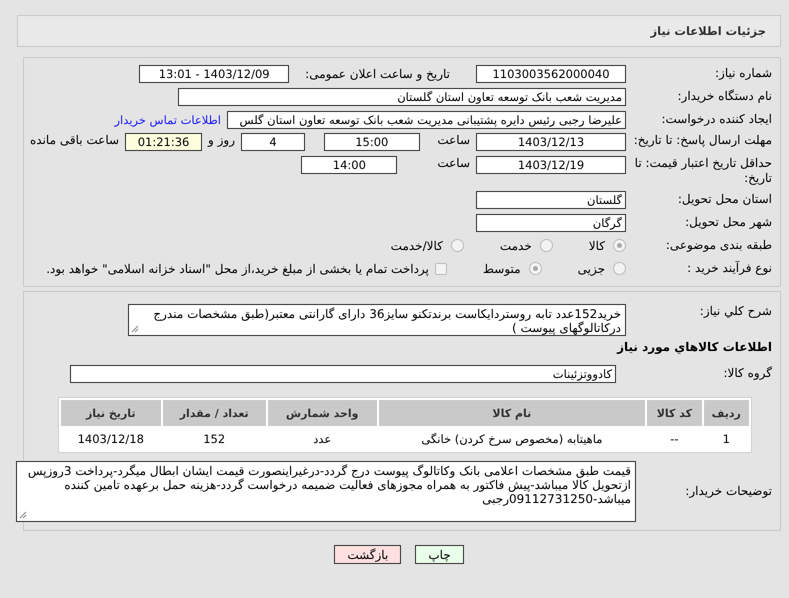  Describe the element at coordinates (591, 269) in the screenshot. I see `radio-label: جزیی` at that location.